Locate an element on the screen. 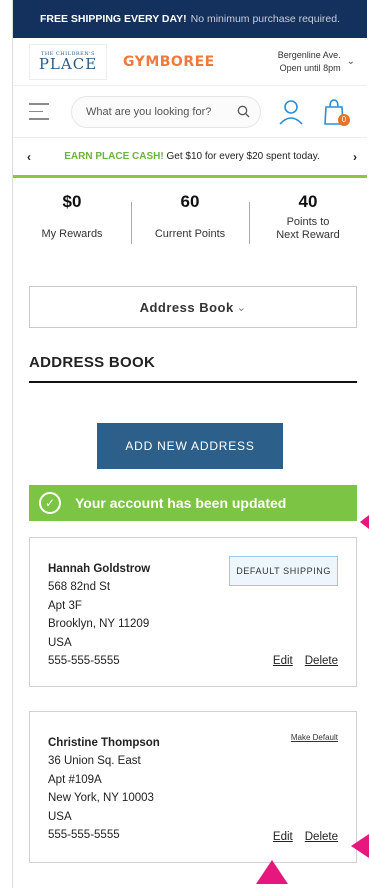 Image resolution: width=369 pixels, height=888 pixels. success-message-text: Your account has been updated is located at coordinates (181, 503).